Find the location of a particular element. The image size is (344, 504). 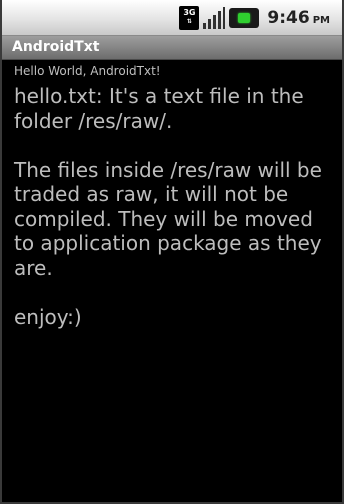

clock: 9:46 PM is located at coordinates (298, 18).